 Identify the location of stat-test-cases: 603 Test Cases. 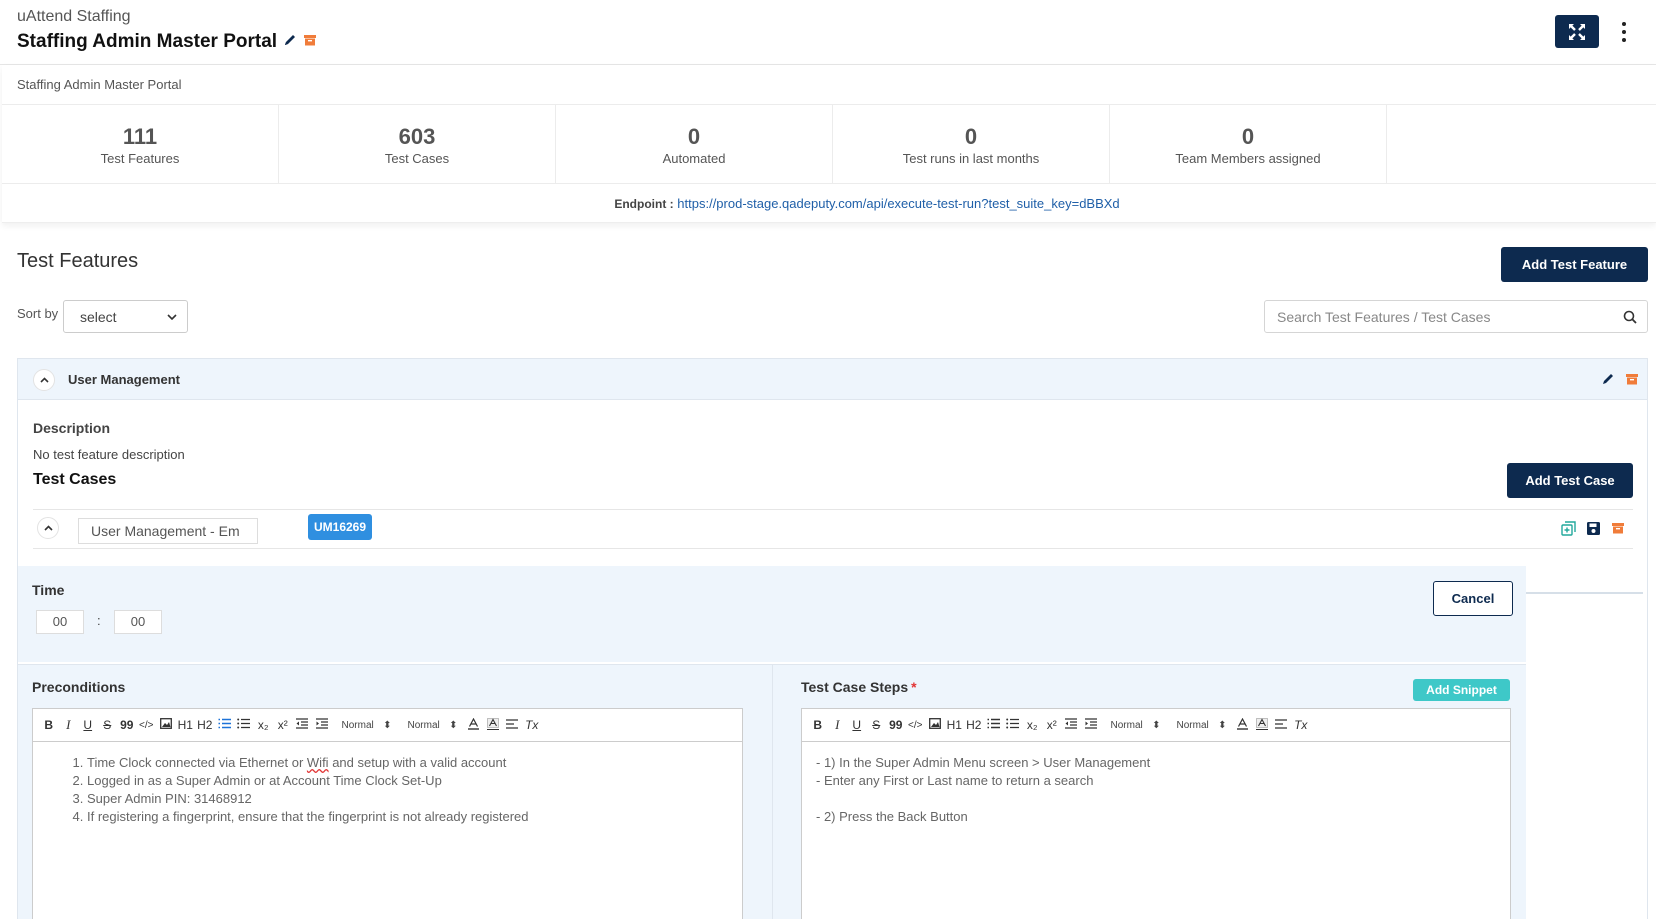
(417, 144).